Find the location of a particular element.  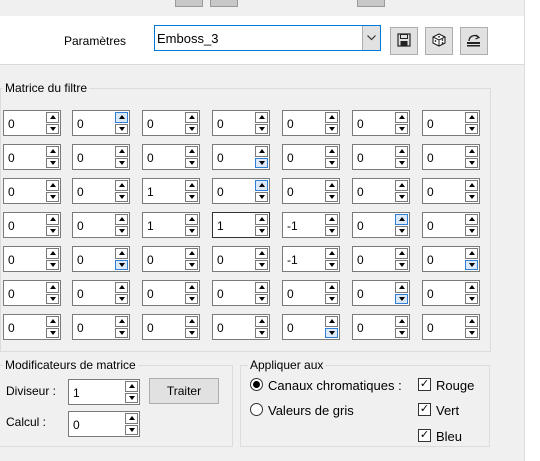

matrix-cell-r5-c7: 0 is located at coordinates (451, 259).